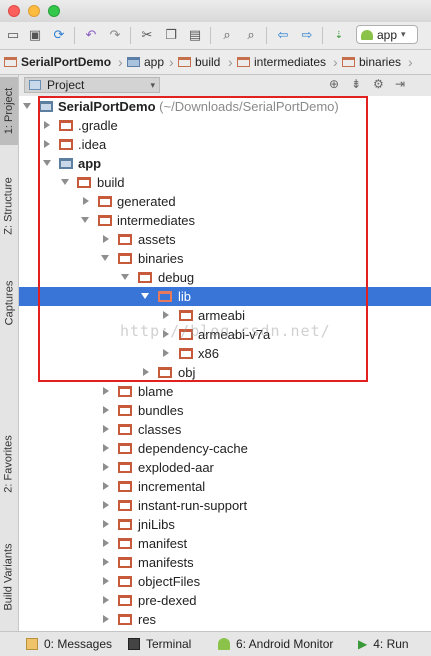  What do you see at coordinates (13, 35) in the screenshot?
I see `open-folder-icon: ▭` at bounding box center [13, 35].